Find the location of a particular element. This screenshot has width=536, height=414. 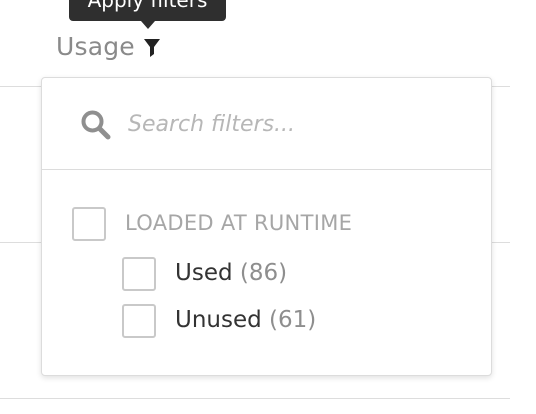

row-divider is located at coordinates (255, 398).